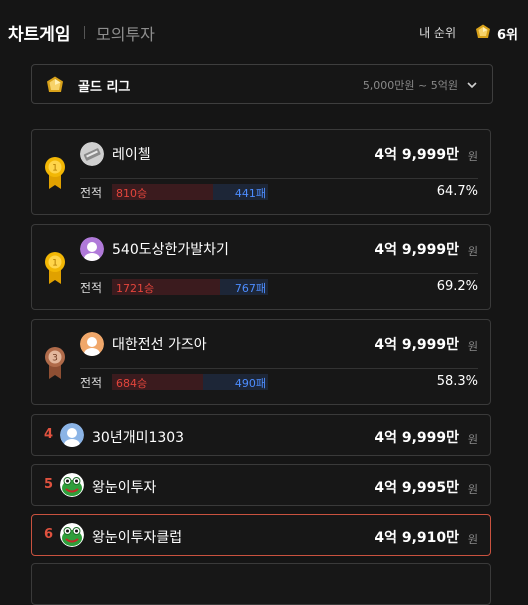 This screenshot has height=605, width=528. I want to click on rank-number: 6, so click(49, 534).